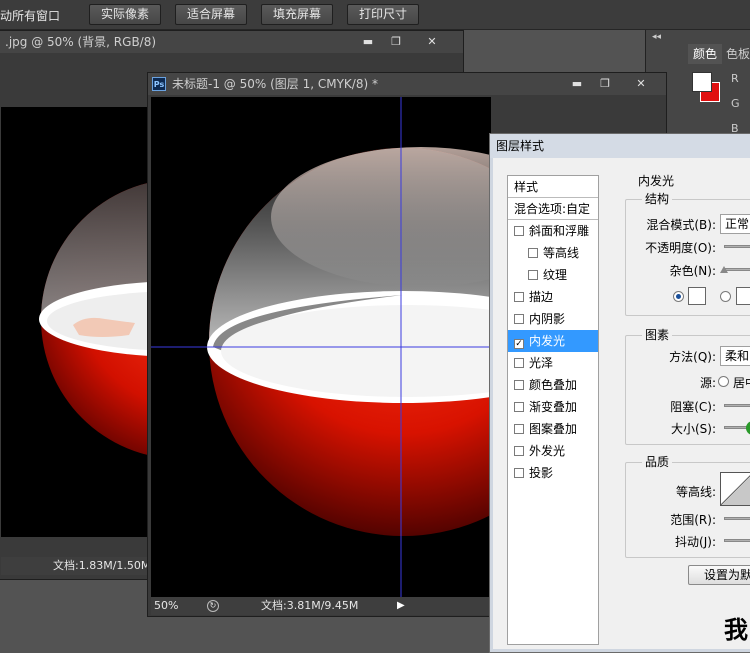 The image size is (750, 653). Describe the element at coordinates (559, 231) in the screenshot. I see `style-item-label: 斜面和浮雕` at that location.